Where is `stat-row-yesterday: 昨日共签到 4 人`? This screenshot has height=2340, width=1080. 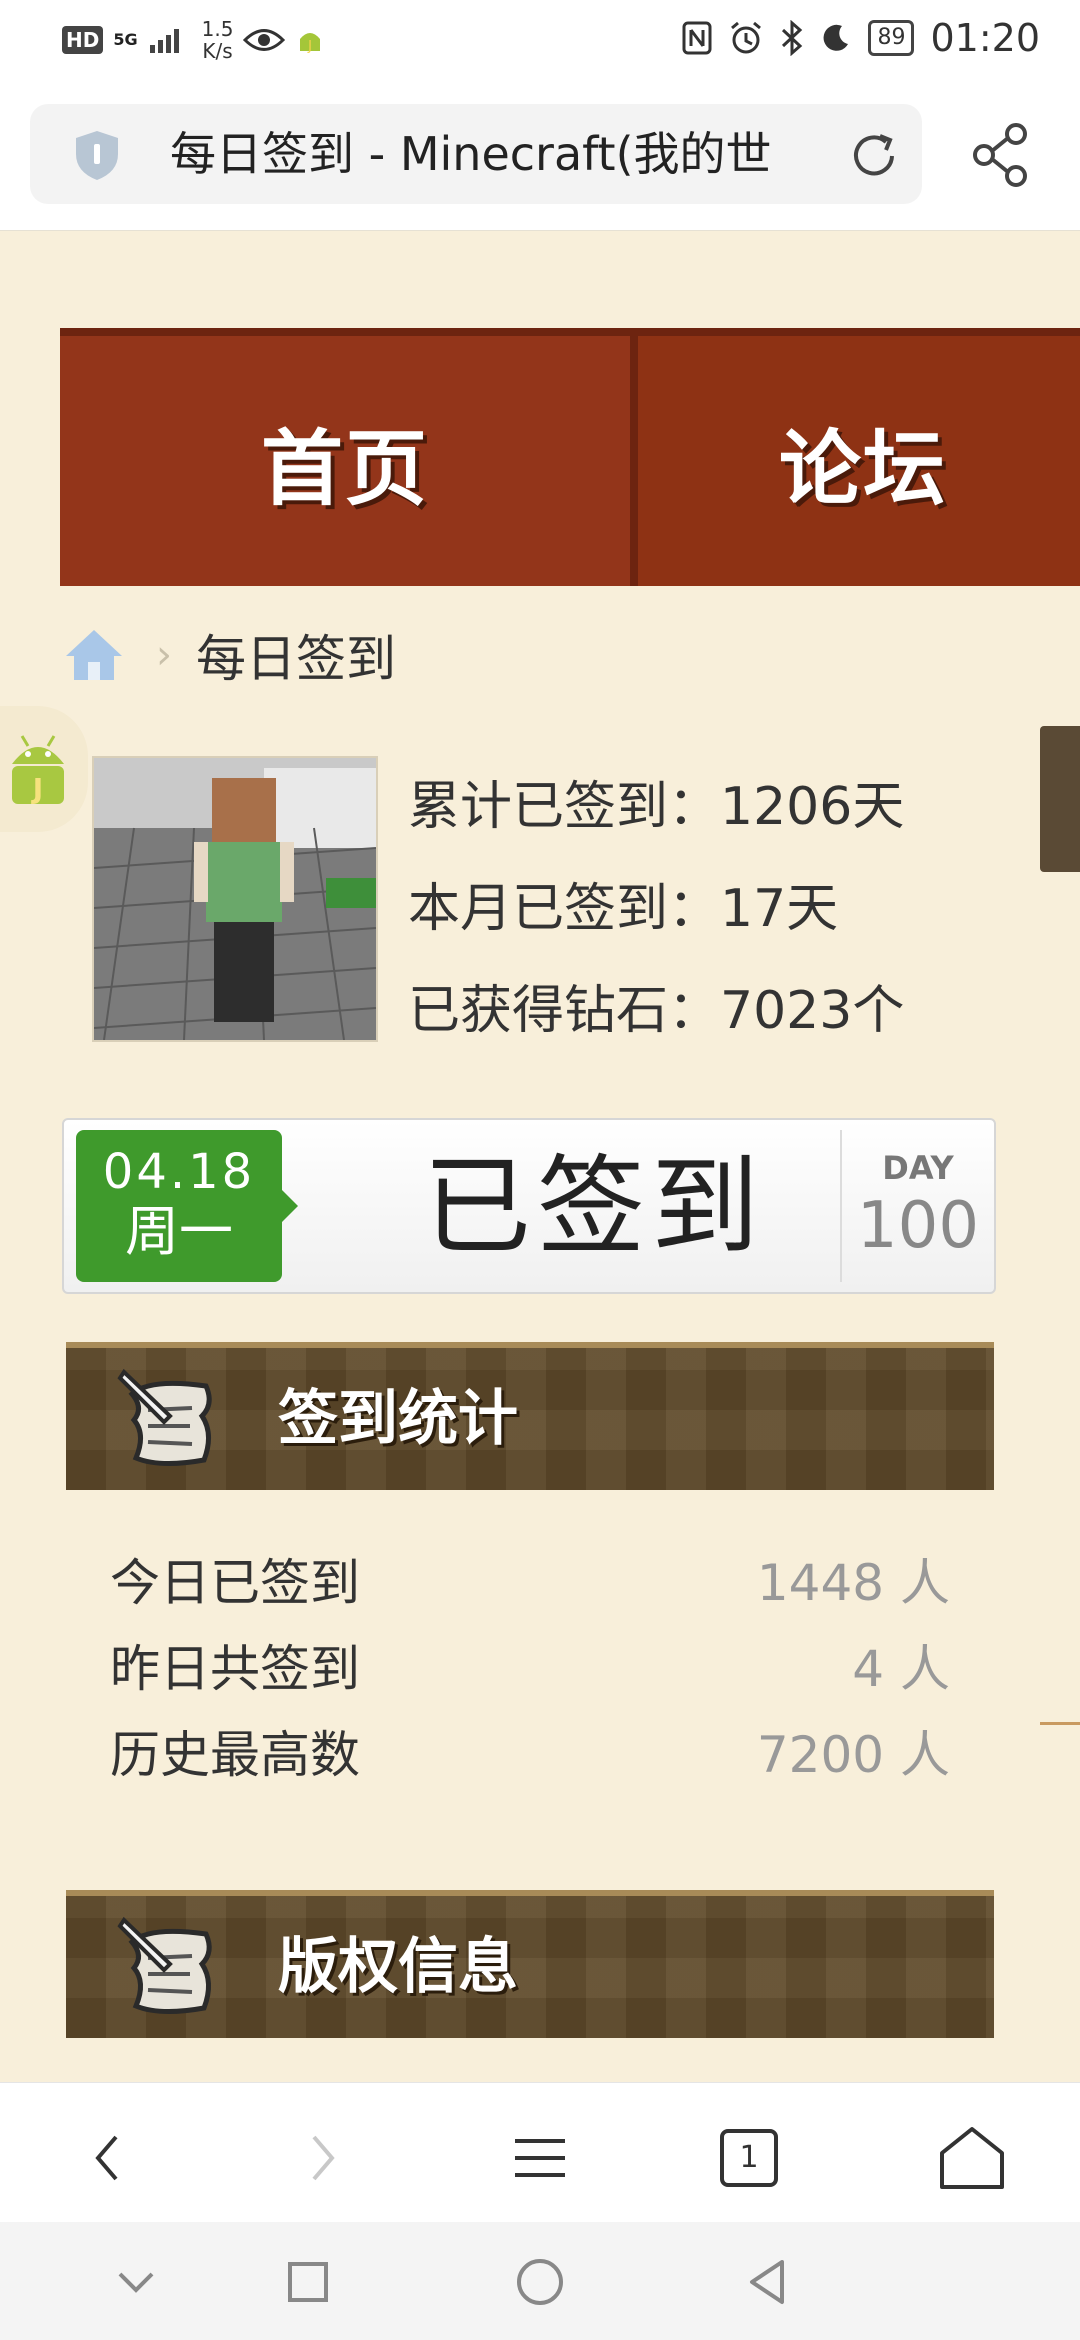 stat-row-yesterday: 昨日共签到 4 人 is located at coordinates (530, 1665).